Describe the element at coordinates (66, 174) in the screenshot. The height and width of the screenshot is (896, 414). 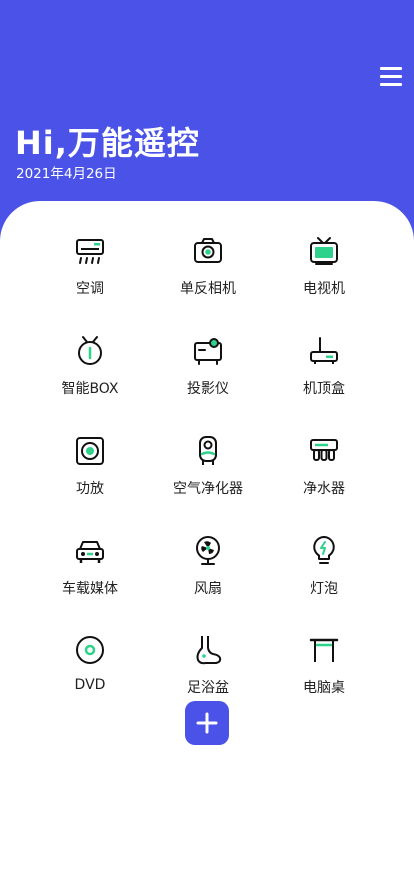
I see `current-date: 2021年4月26日` at that location.